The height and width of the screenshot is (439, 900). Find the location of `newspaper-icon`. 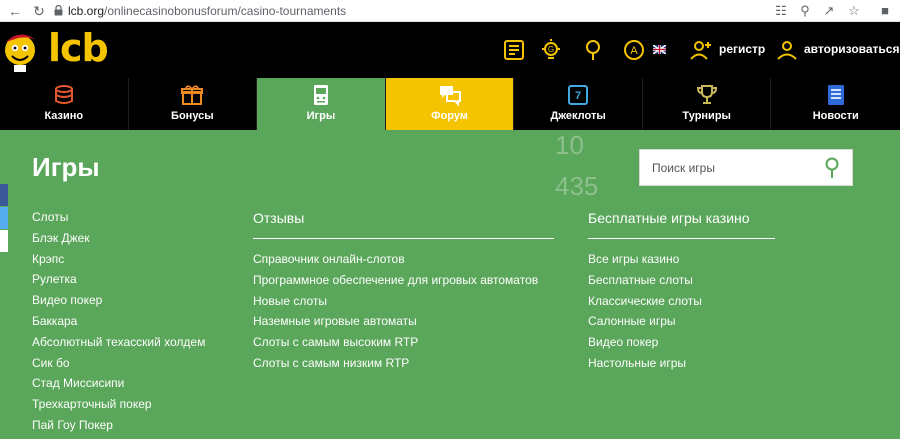

newspaper-icon is located at coordinates (835, 95).